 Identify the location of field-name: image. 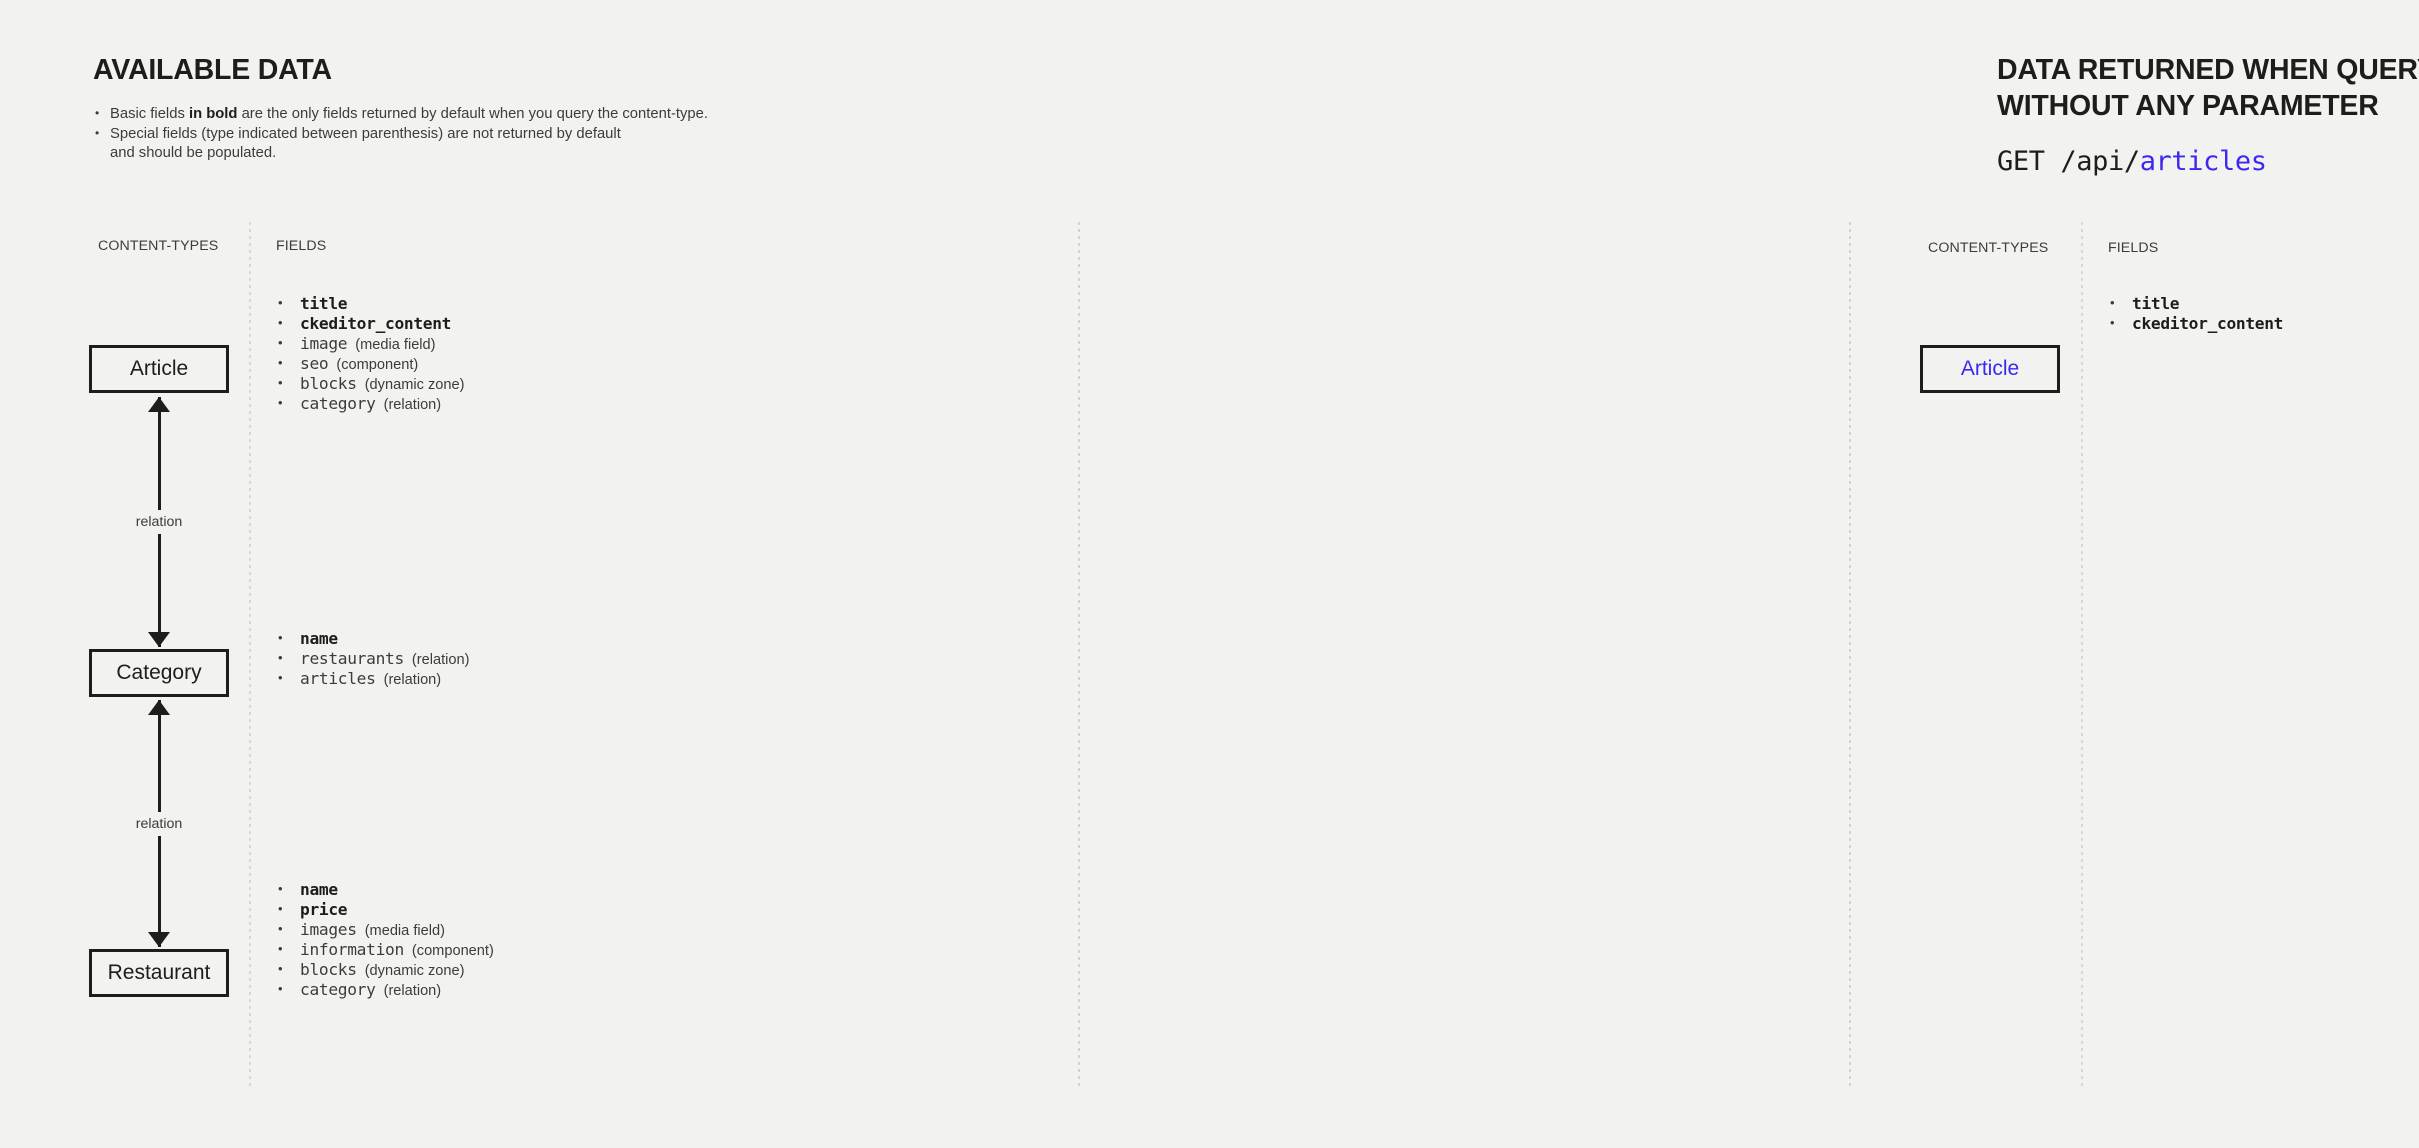
(324, 343).